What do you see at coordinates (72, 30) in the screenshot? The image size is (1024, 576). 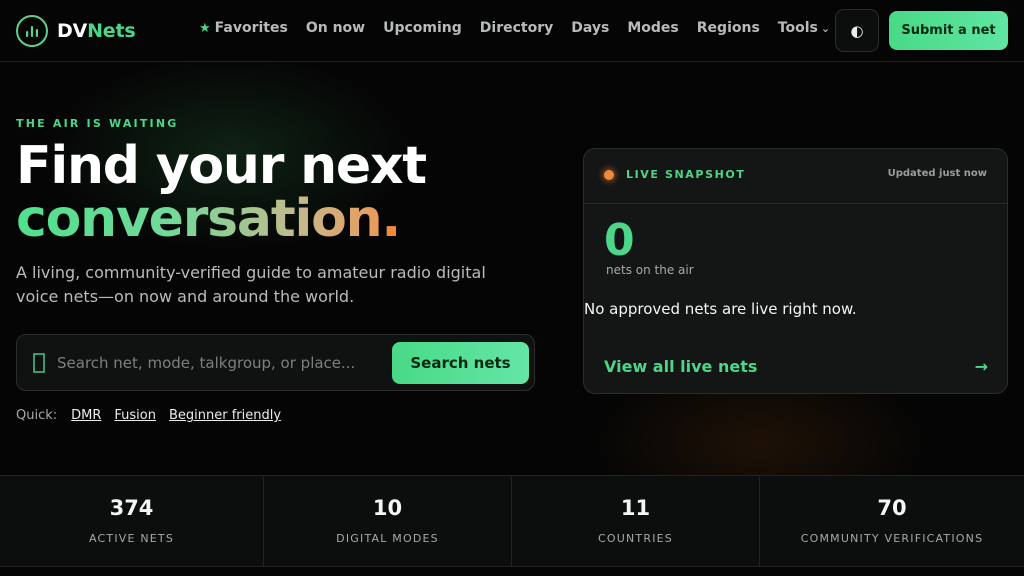 I see `logo-prefix: DV` at bounding box center [72, 30].